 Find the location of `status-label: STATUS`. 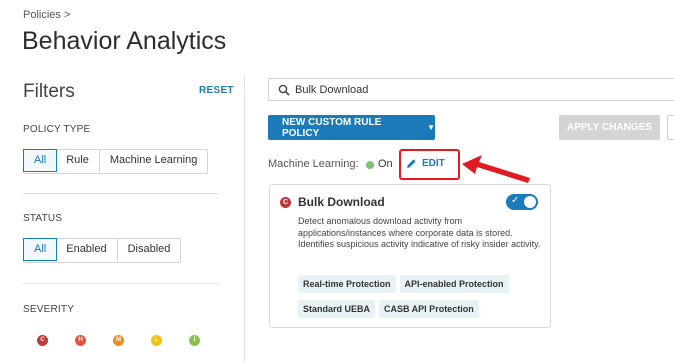

status-label: STATUS is located at coordinates (43, 218).